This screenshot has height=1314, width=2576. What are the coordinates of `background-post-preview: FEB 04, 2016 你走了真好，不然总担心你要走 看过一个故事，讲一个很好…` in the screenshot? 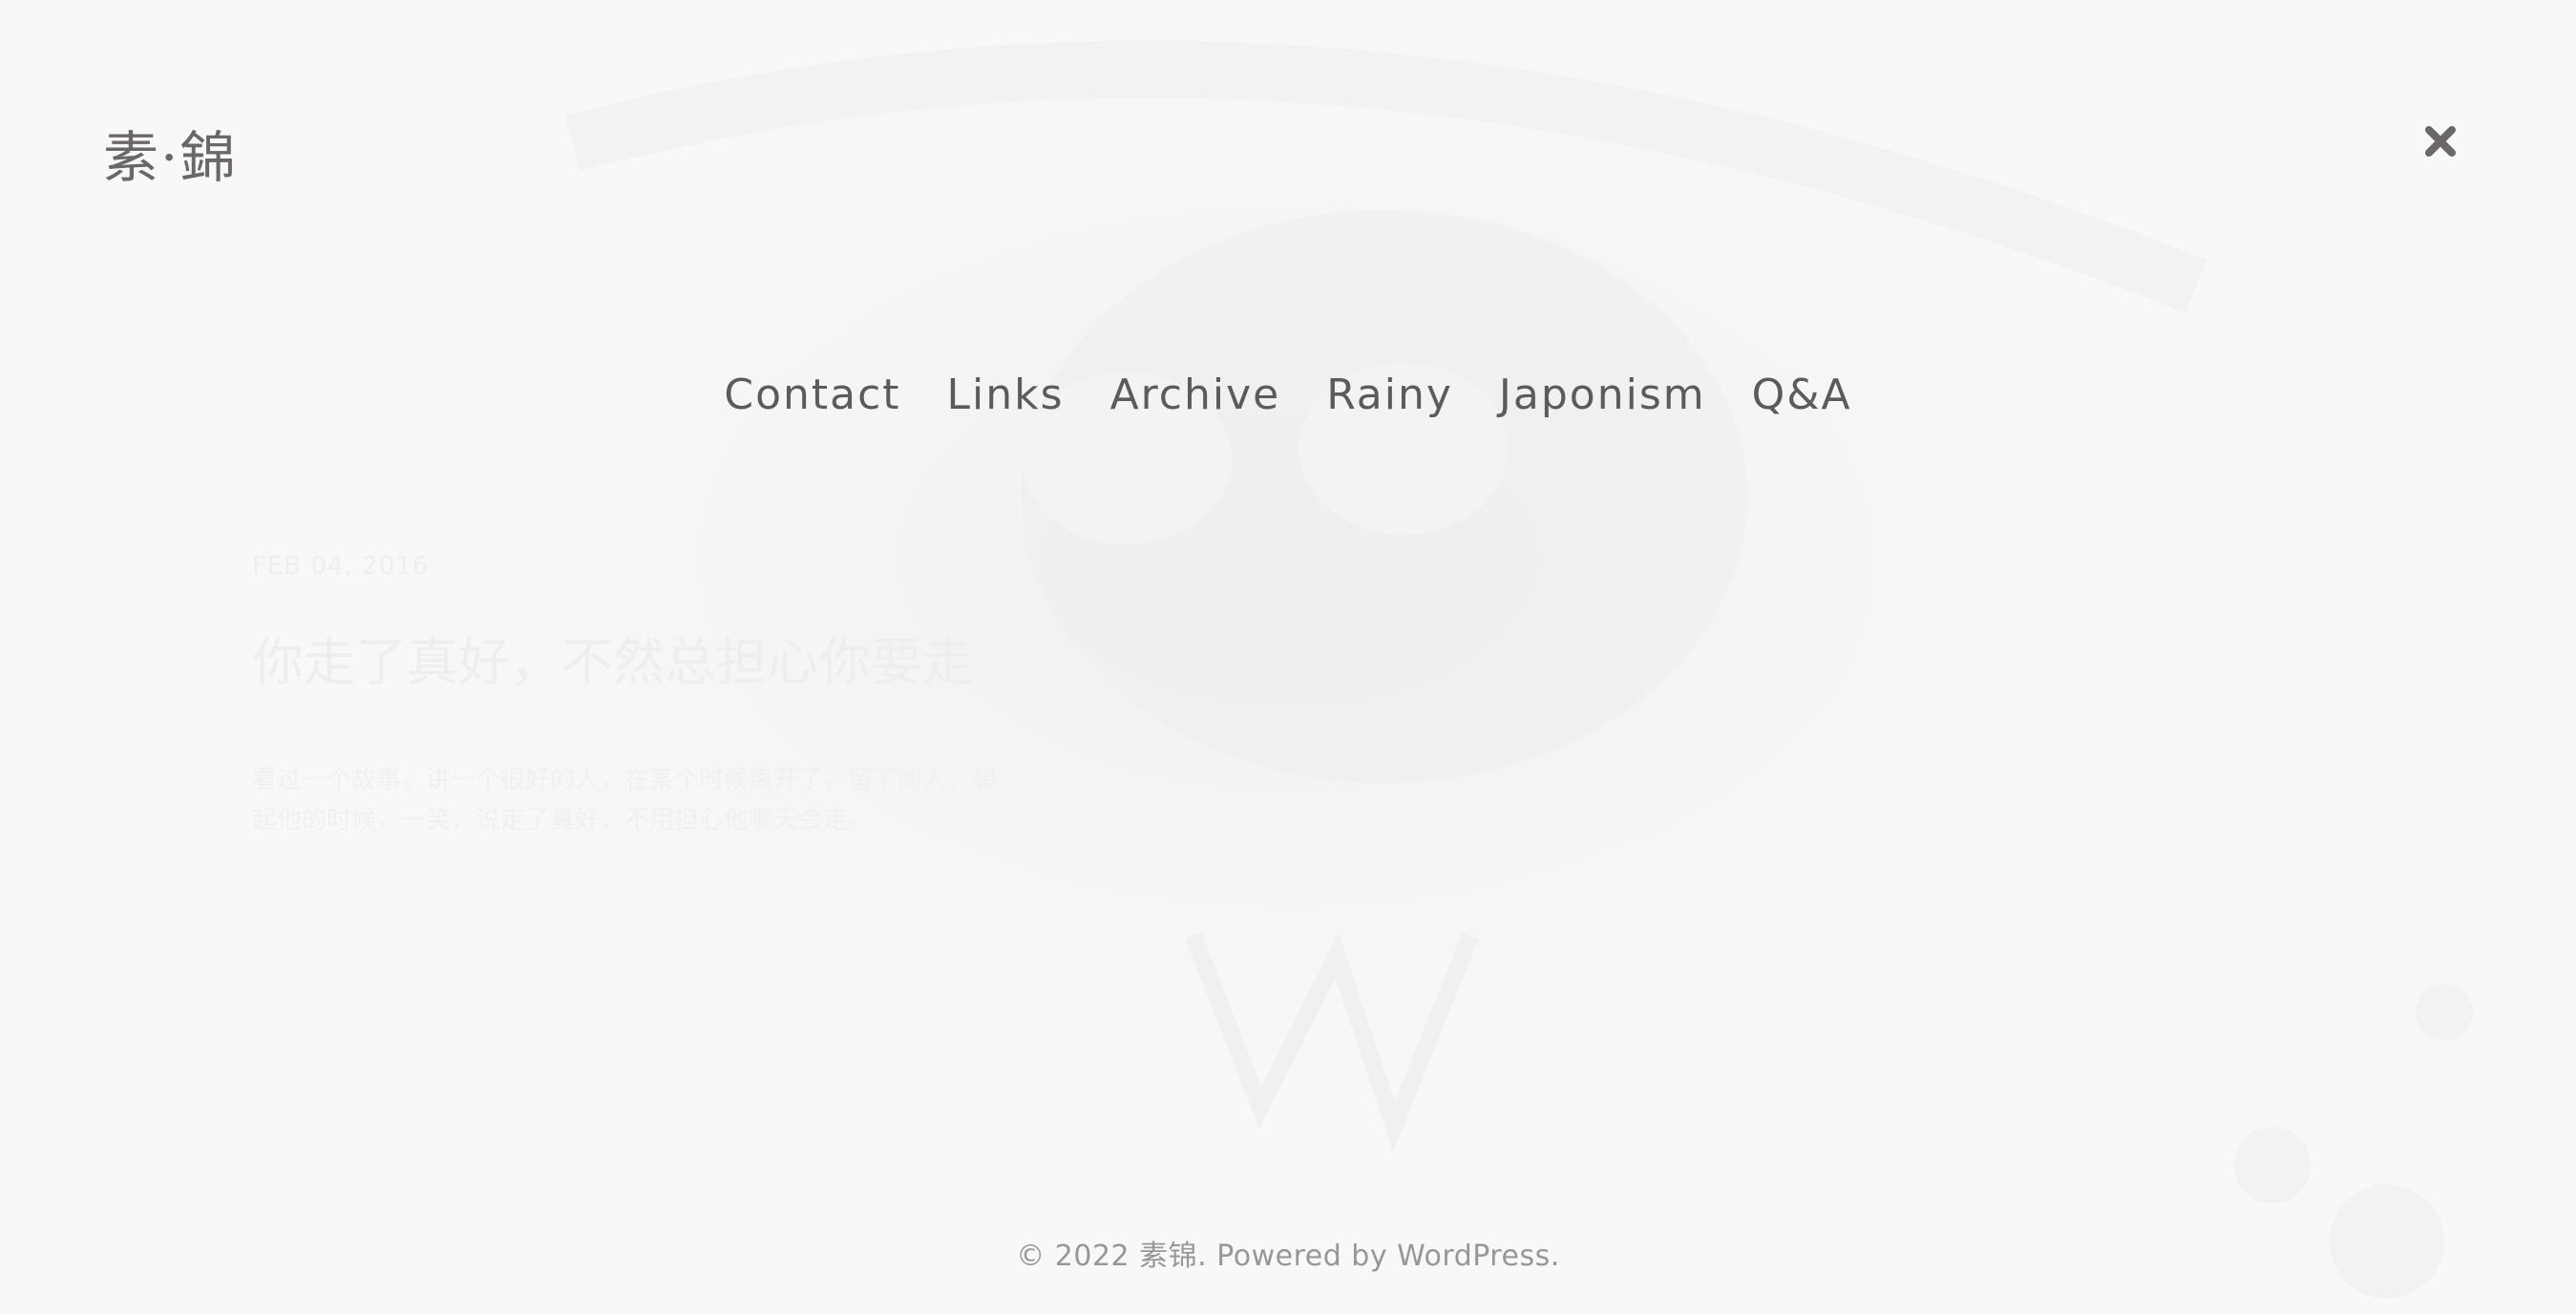 It's located at (624, 696).